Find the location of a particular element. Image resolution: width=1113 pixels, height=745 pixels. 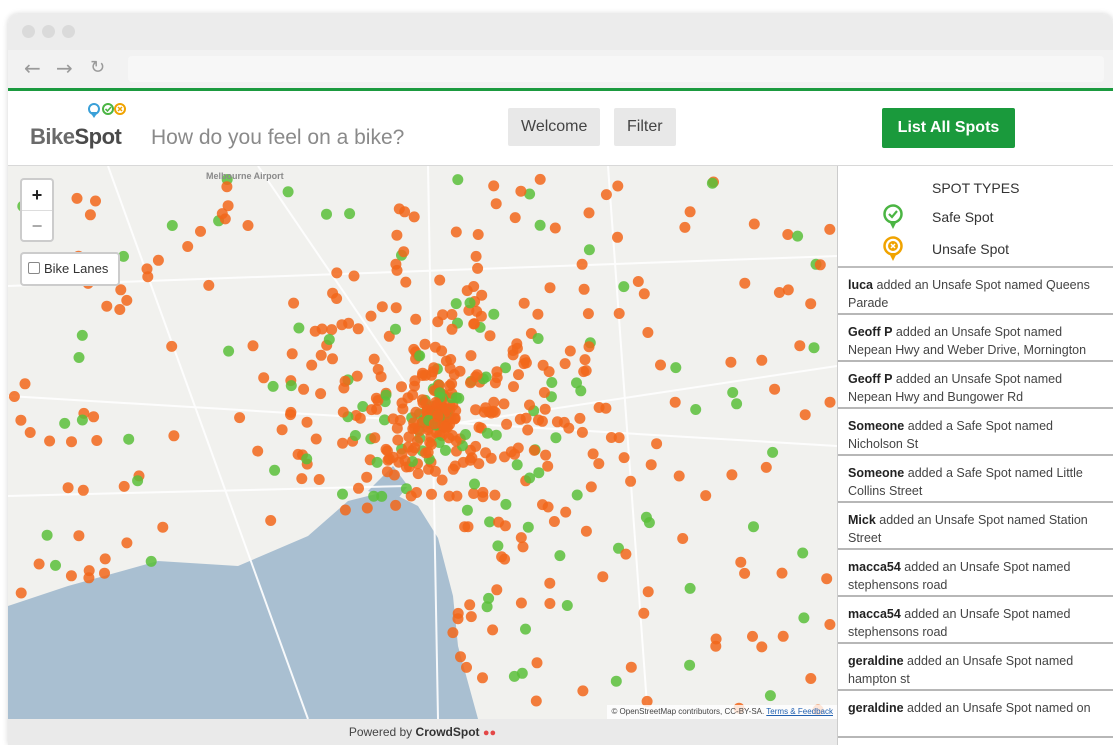

minimize-dot is located at coordinates (48, 31).